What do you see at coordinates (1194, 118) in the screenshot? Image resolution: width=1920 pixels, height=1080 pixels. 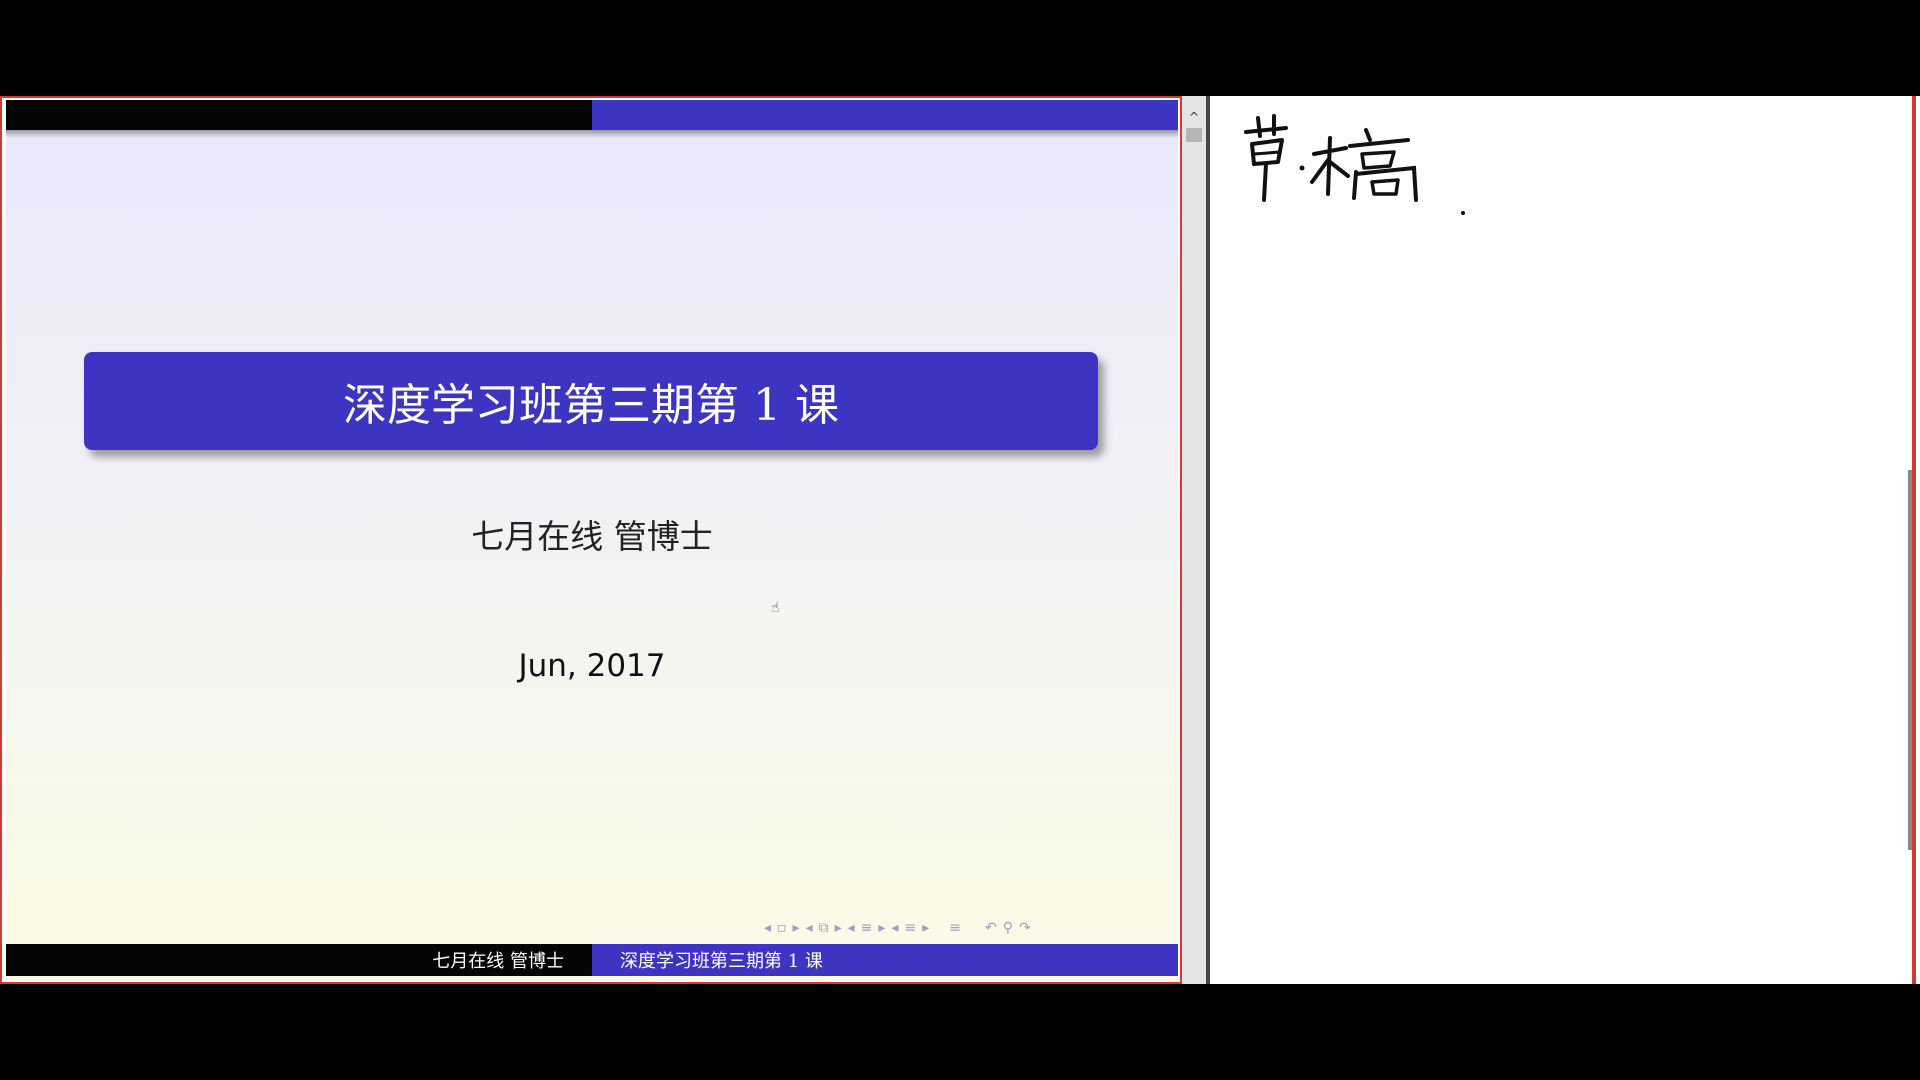 I see `scroll-up-icon: ^` at bounding box center [1194, 118].